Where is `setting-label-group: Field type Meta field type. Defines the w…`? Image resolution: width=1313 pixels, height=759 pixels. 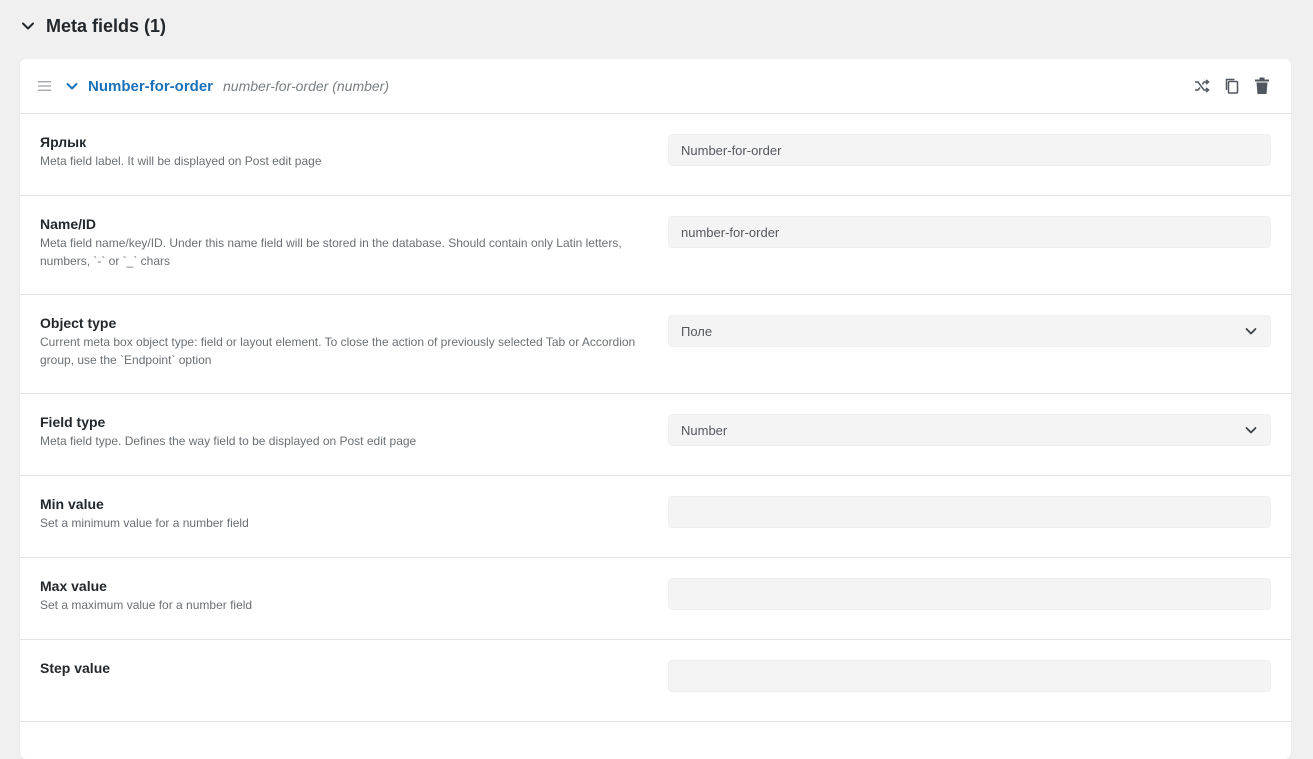
setting-label-group: Field type Meta field type. Defines the w… is located at coordinates (340, 444).